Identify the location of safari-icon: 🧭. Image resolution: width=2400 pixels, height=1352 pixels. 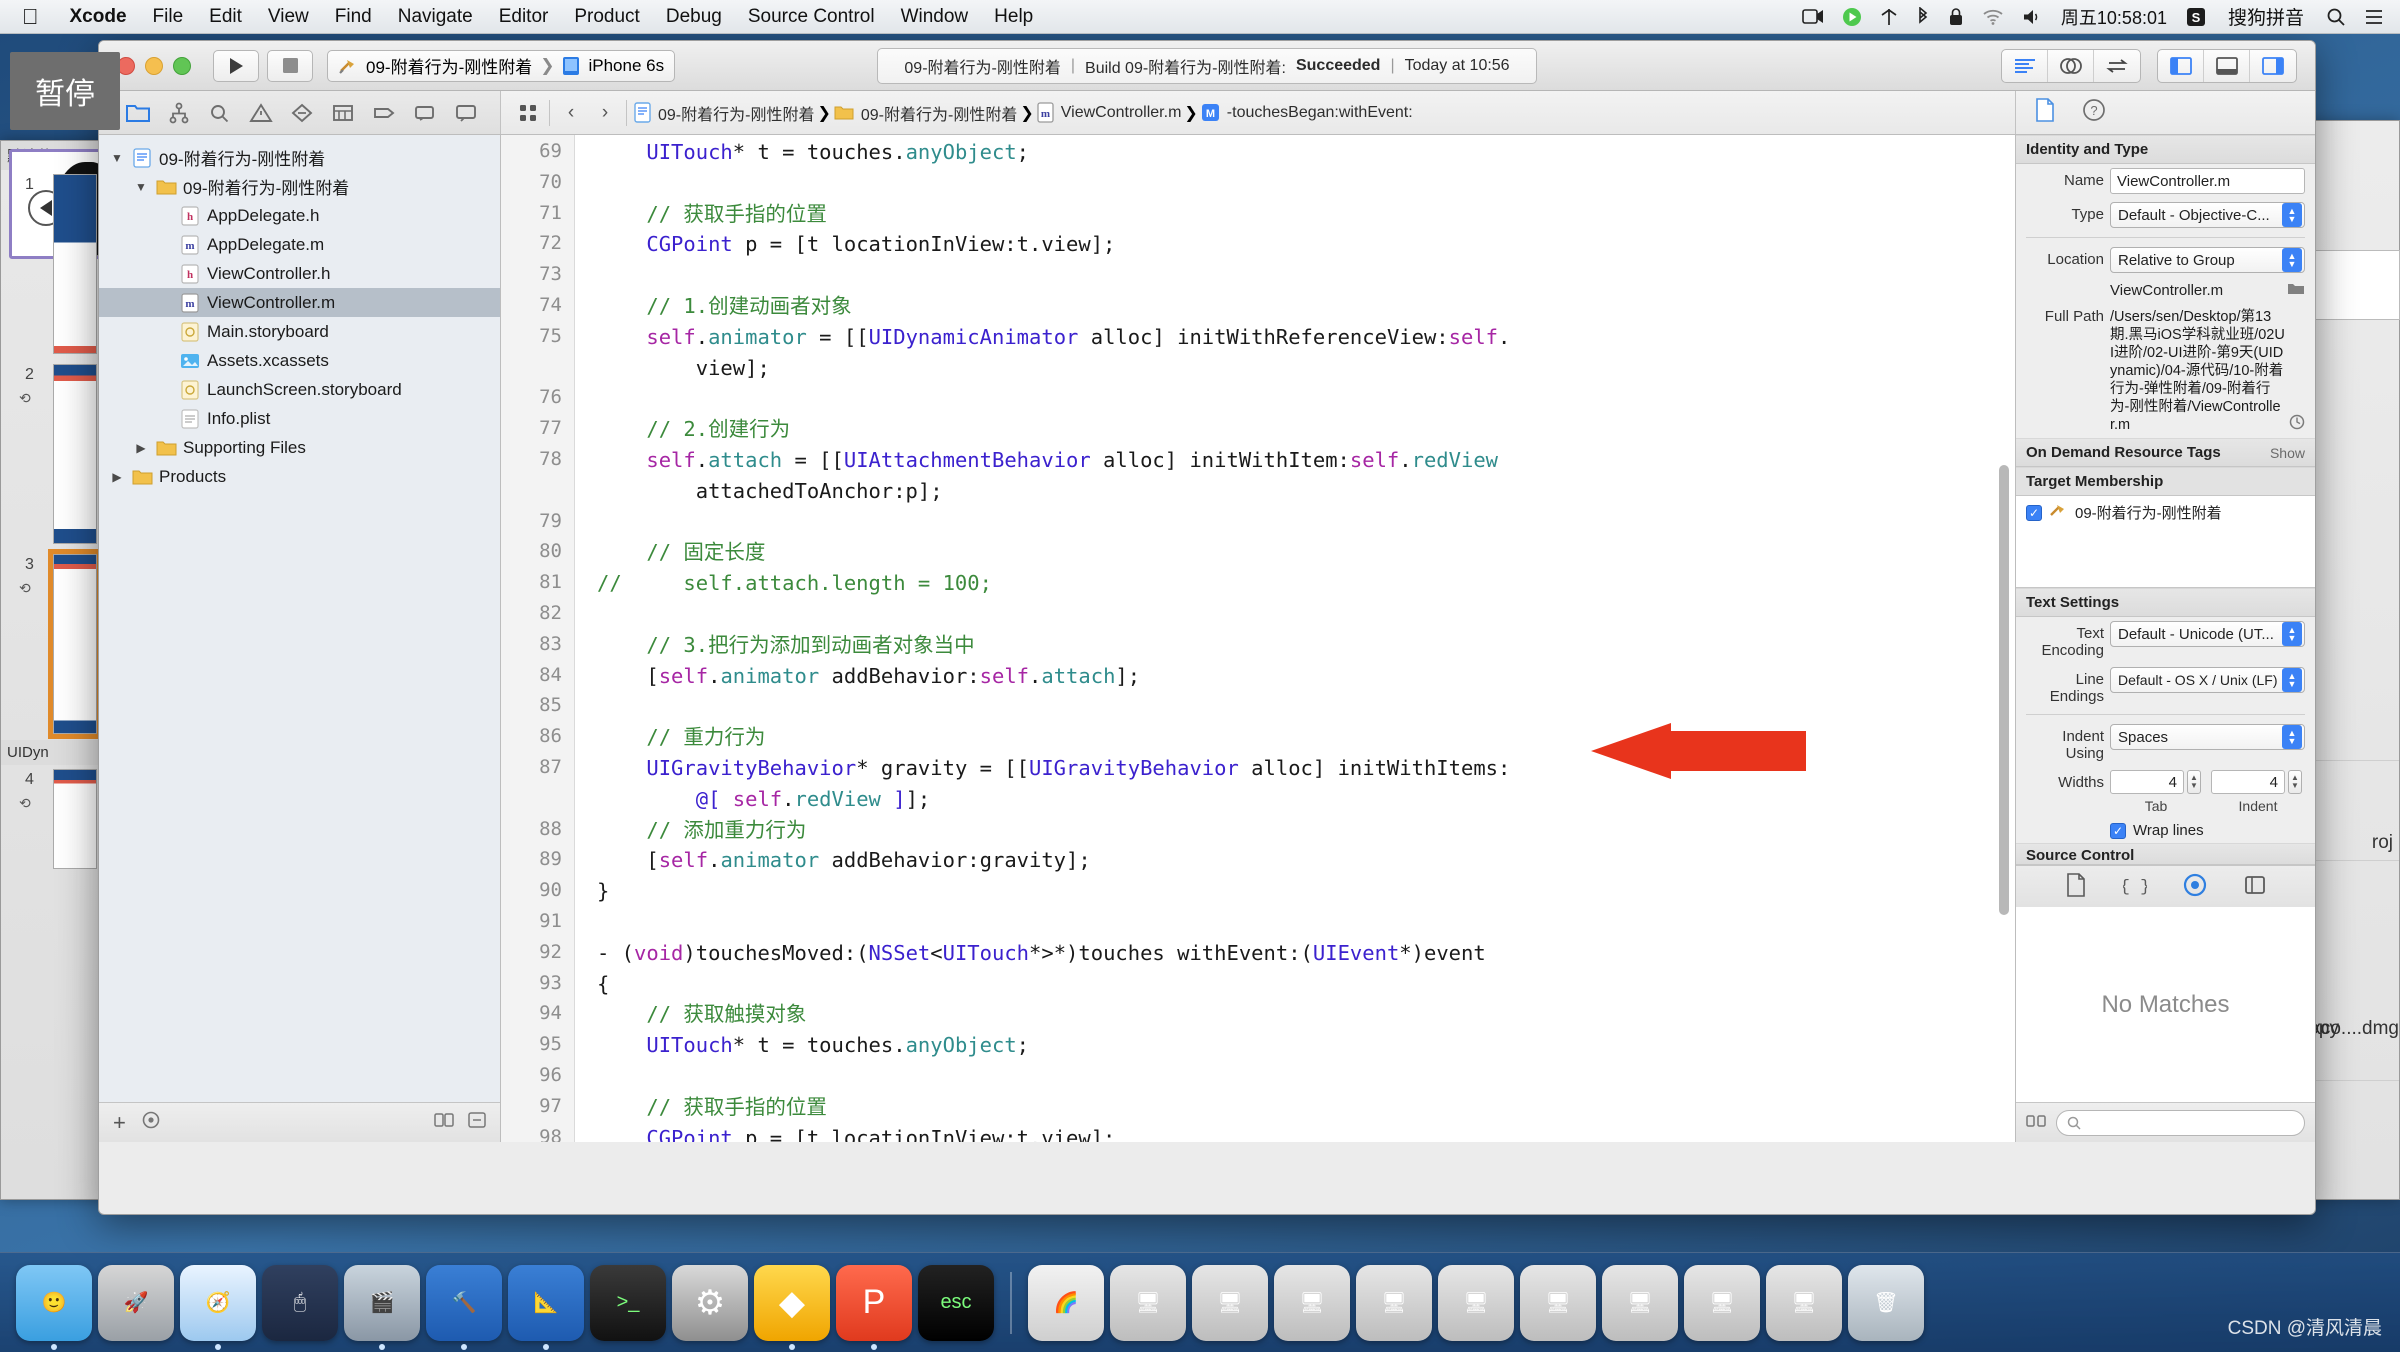
(218, 1307).